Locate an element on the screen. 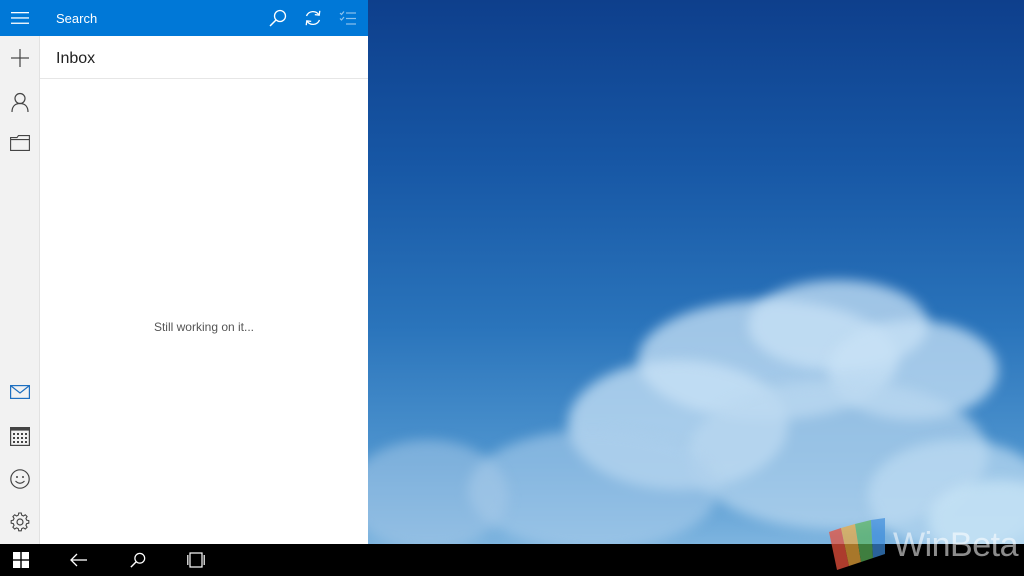 The height and width of the screenshot is (576, 1024). search-input is located at coordinates (155, 18).